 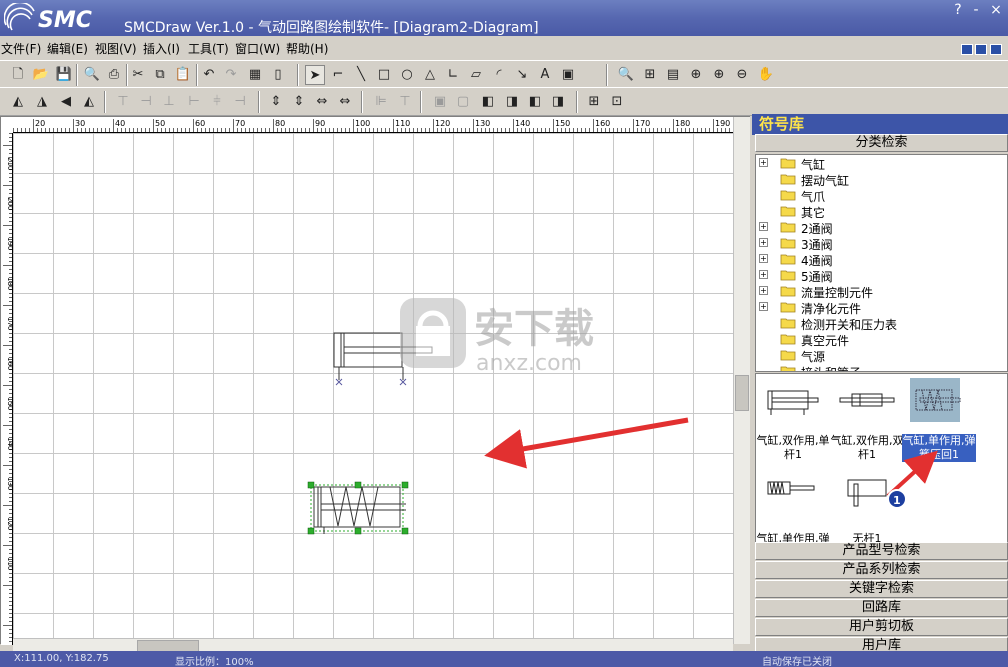 I want to click on connector-icon: ⌐, so click(x=338, y=75).